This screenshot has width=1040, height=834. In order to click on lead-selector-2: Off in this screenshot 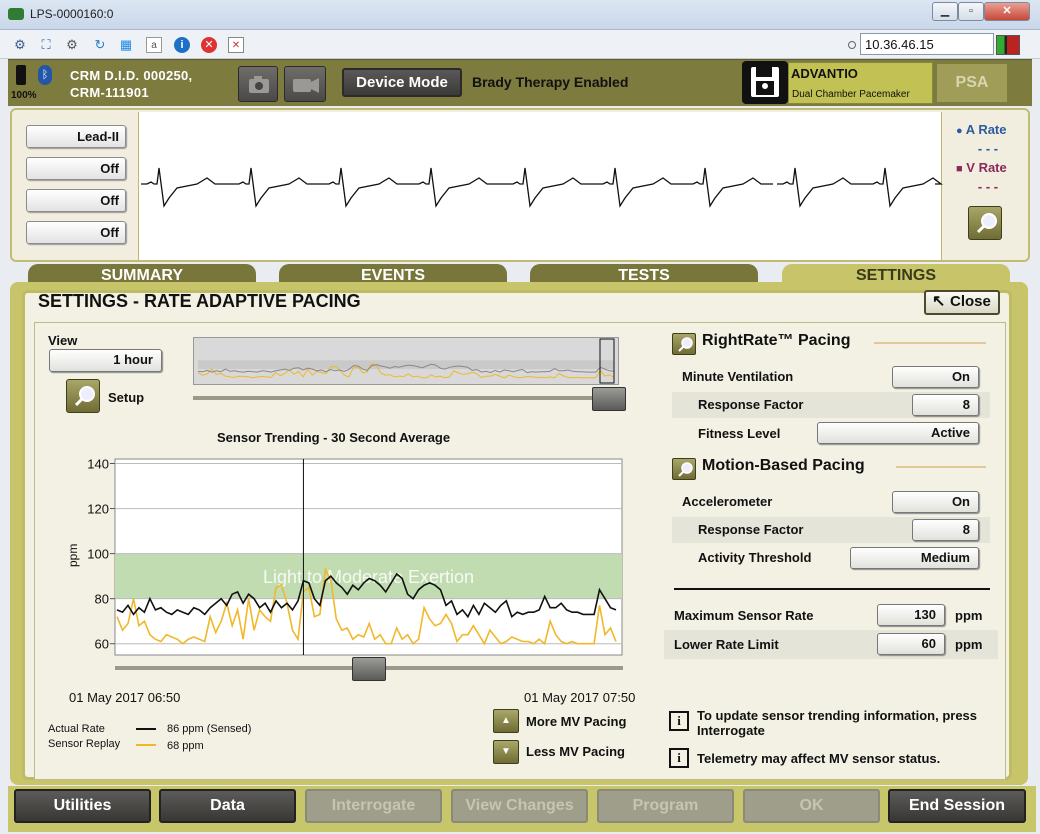, I will do `click(76, 168)`.